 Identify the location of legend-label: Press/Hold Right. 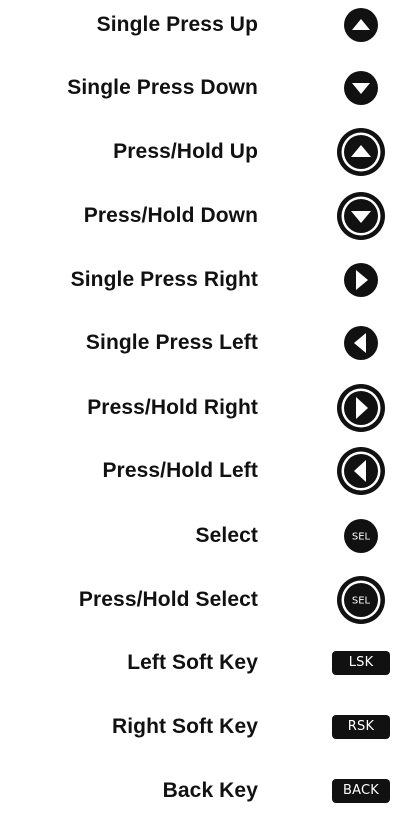
(172, 407).